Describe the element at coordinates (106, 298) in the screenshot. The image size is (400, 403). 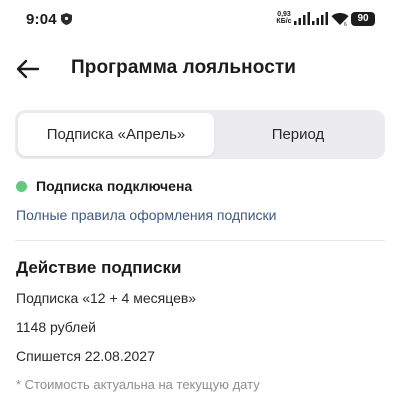
I see `subscription-plan: Подписка «12 + 4 месяцев»` at that location.